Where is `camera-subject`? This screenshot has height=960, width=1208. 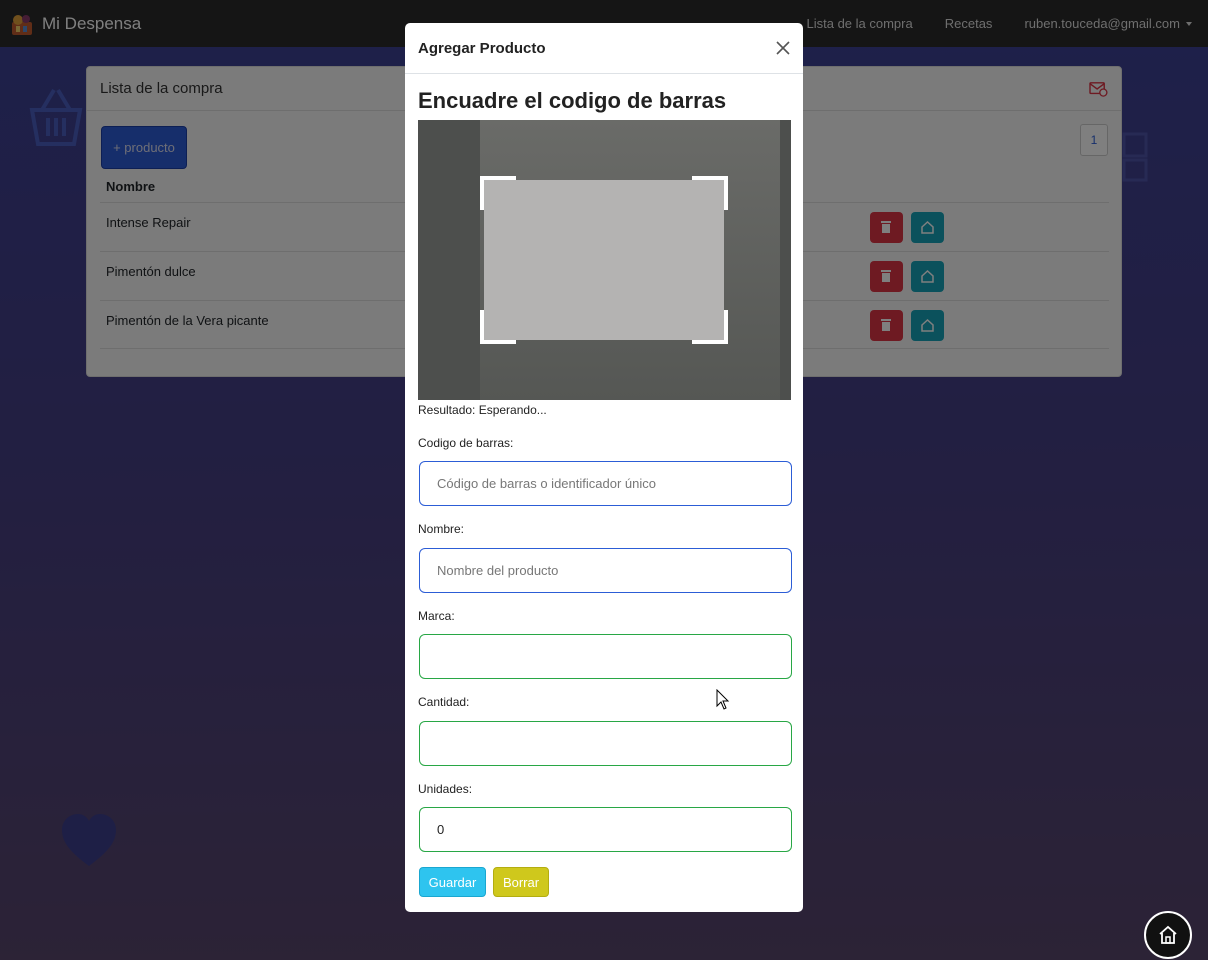
camera-subject is located at coordinates (604, 260).